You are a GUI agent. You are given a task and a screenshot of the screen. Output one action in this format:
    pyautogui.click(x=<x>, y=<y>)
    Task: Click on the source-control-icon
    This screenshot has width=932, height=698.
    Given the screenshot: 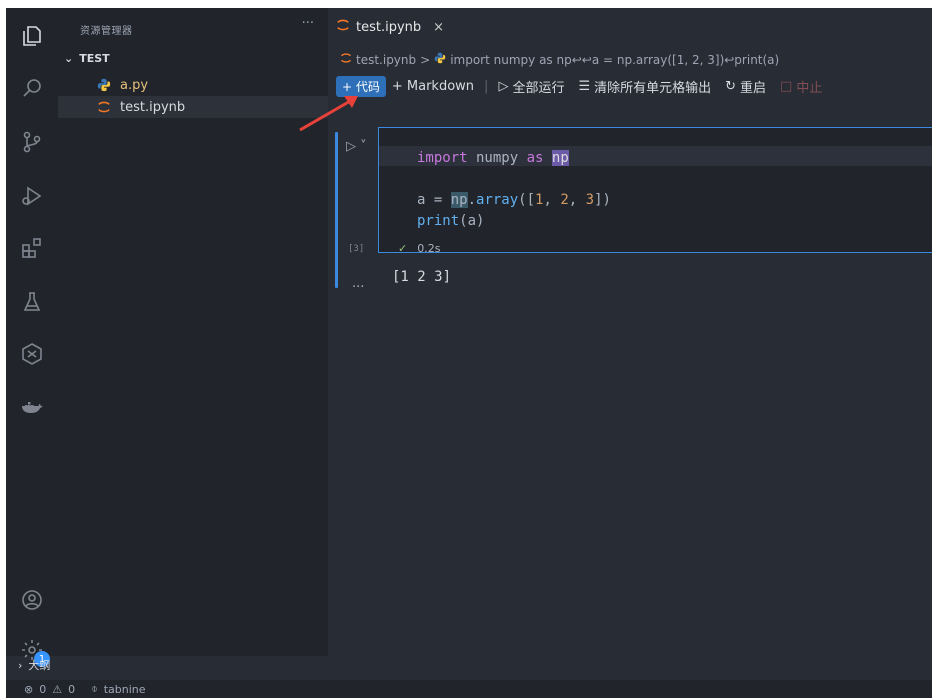 What is the action you would take?
    pyautogui.click(x=32, y=142)
    